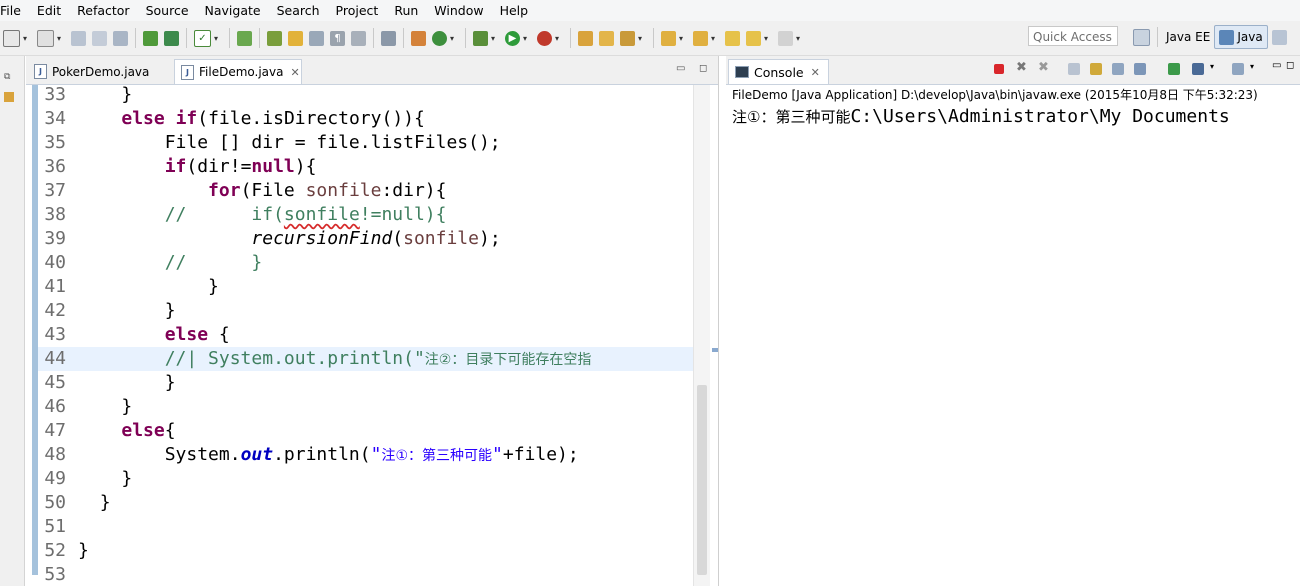 The width and height of the screenshot is (1300, 586). What do you see at coordinates (9, 97) in the screenshot?
I see `package-explorer-icon` at bounding box center [9, 97].